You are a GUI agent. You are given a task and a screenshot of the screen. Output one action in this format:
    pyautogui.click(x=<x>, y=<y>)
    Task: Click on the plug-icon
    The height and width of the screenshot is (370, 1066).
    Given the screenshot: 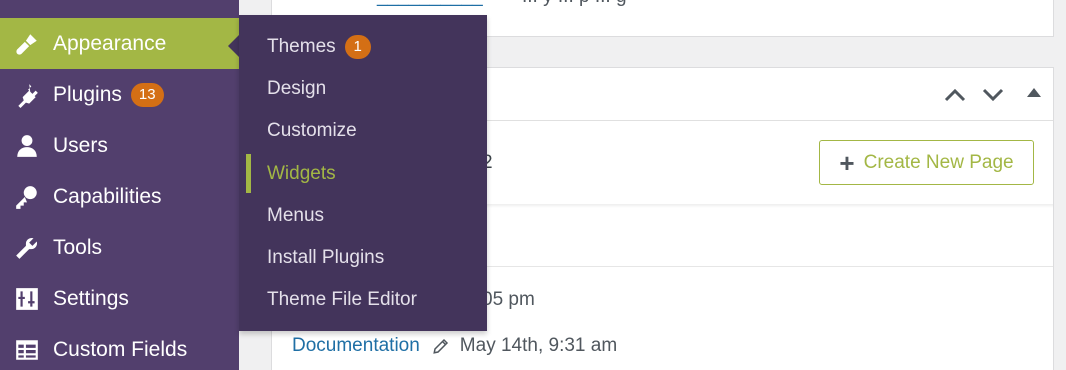 What is the action you would take?
    pyautogui.click(x=26, y=94)
    